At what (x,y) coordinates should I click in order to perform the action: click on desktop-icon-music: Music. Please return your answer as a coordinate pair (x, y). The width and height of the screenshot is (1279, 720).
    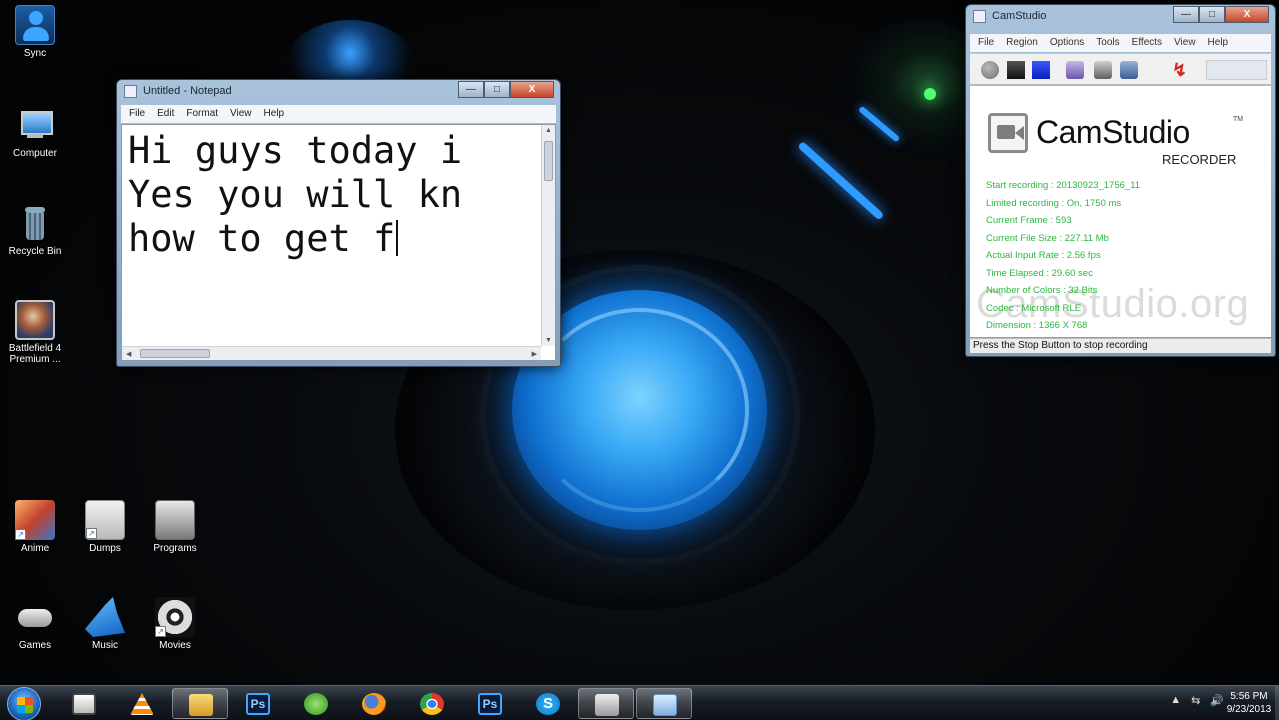
    Looking at the image, I should click on (105, 624).